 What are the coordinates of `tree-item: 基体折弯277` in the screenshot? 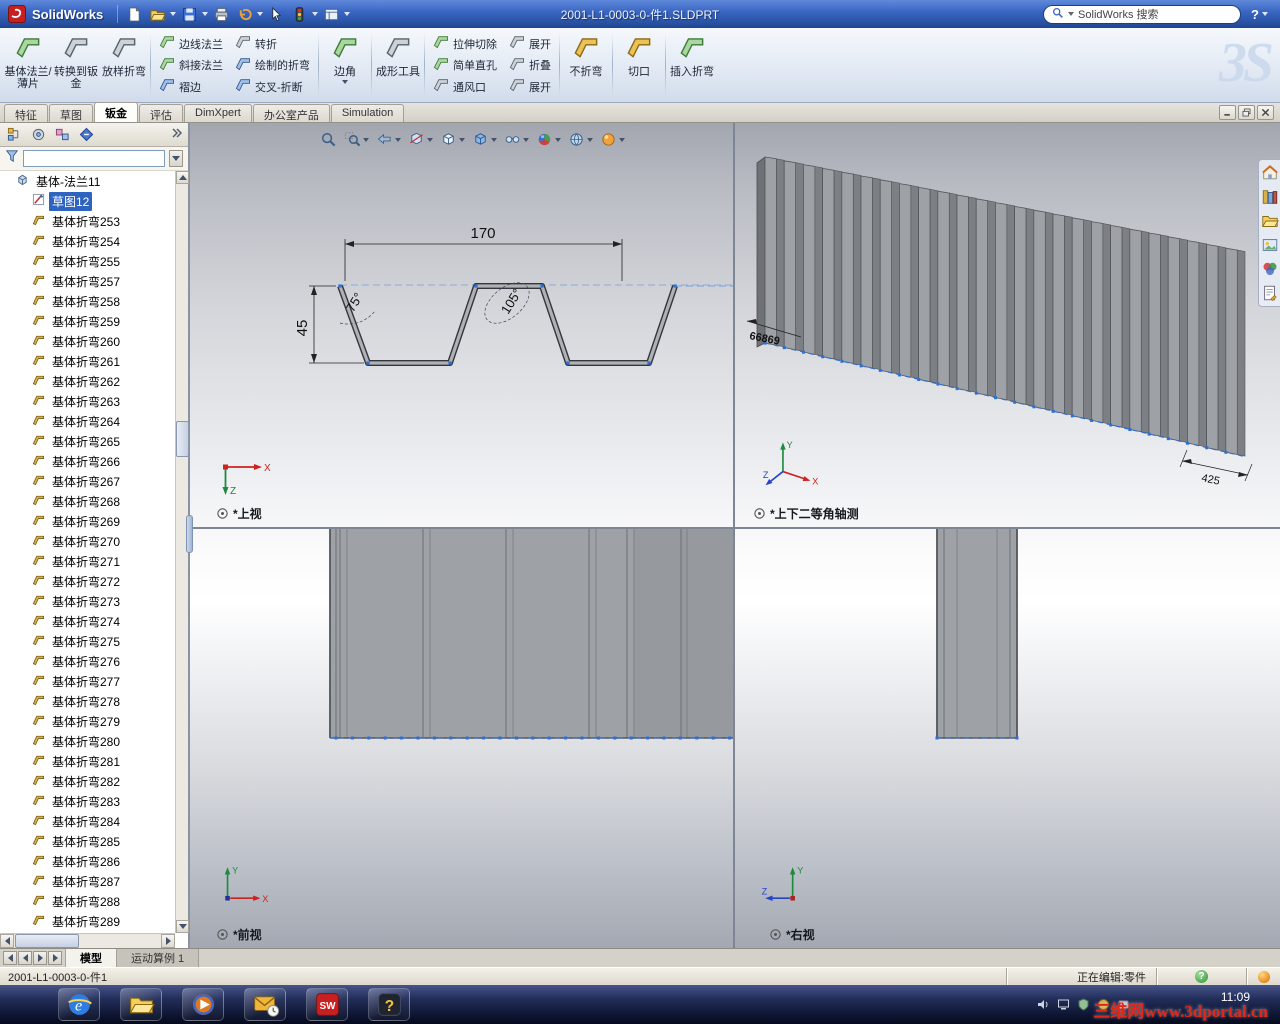 It's located at (87, 681).